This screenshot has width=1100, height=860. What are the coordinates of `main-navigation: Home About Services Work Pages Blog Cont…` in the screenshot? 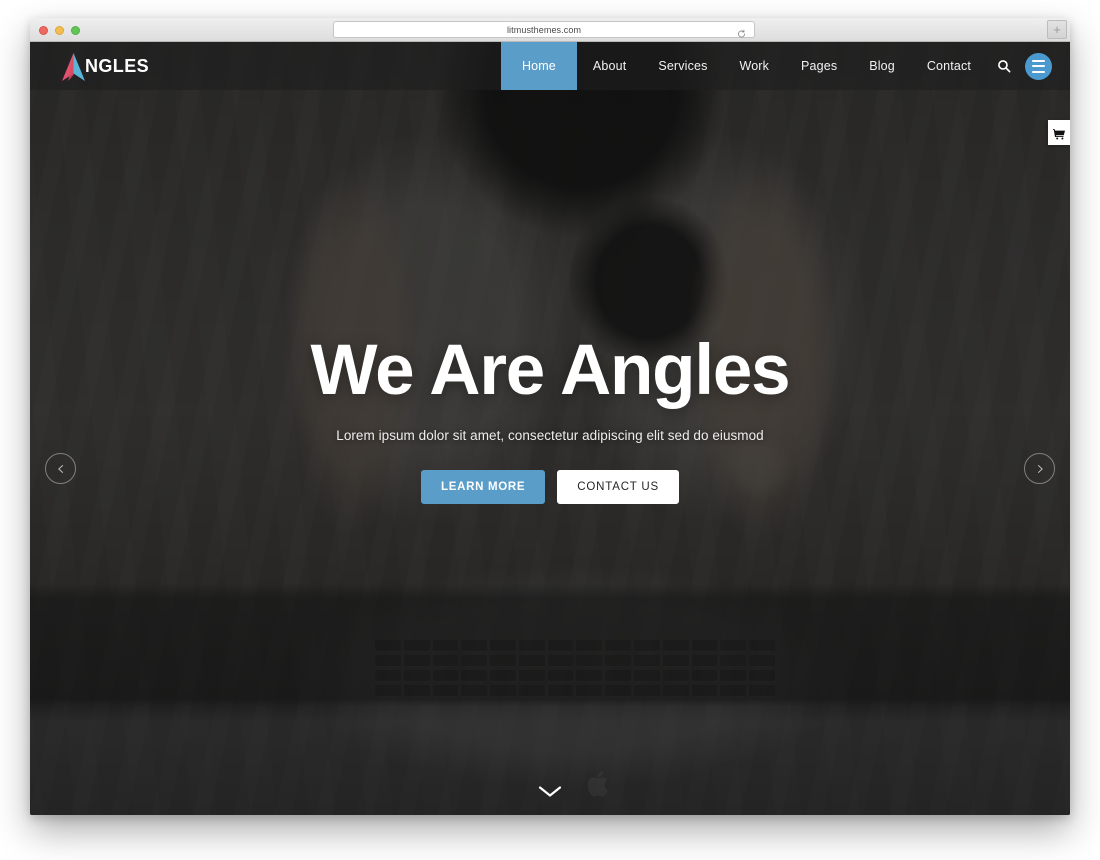 It's located at (743, 66).